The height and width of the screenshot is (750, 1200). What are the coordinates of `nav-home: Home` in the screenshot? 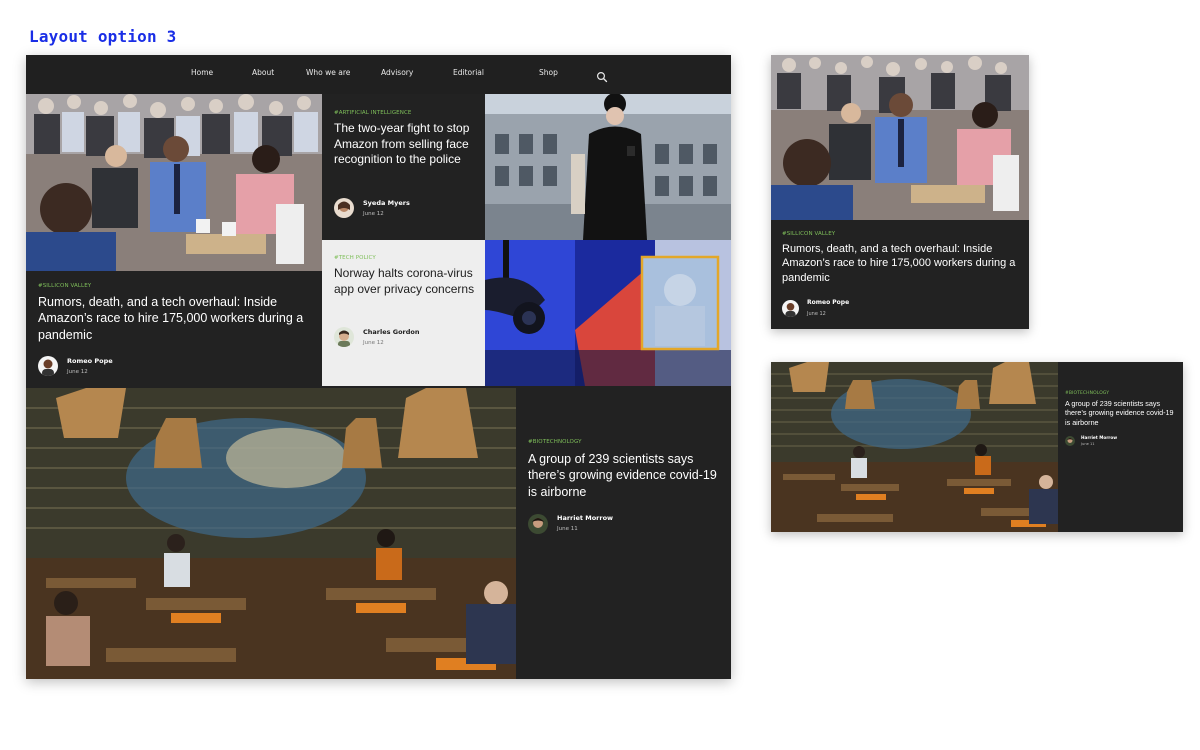 It's located at (202, 72).